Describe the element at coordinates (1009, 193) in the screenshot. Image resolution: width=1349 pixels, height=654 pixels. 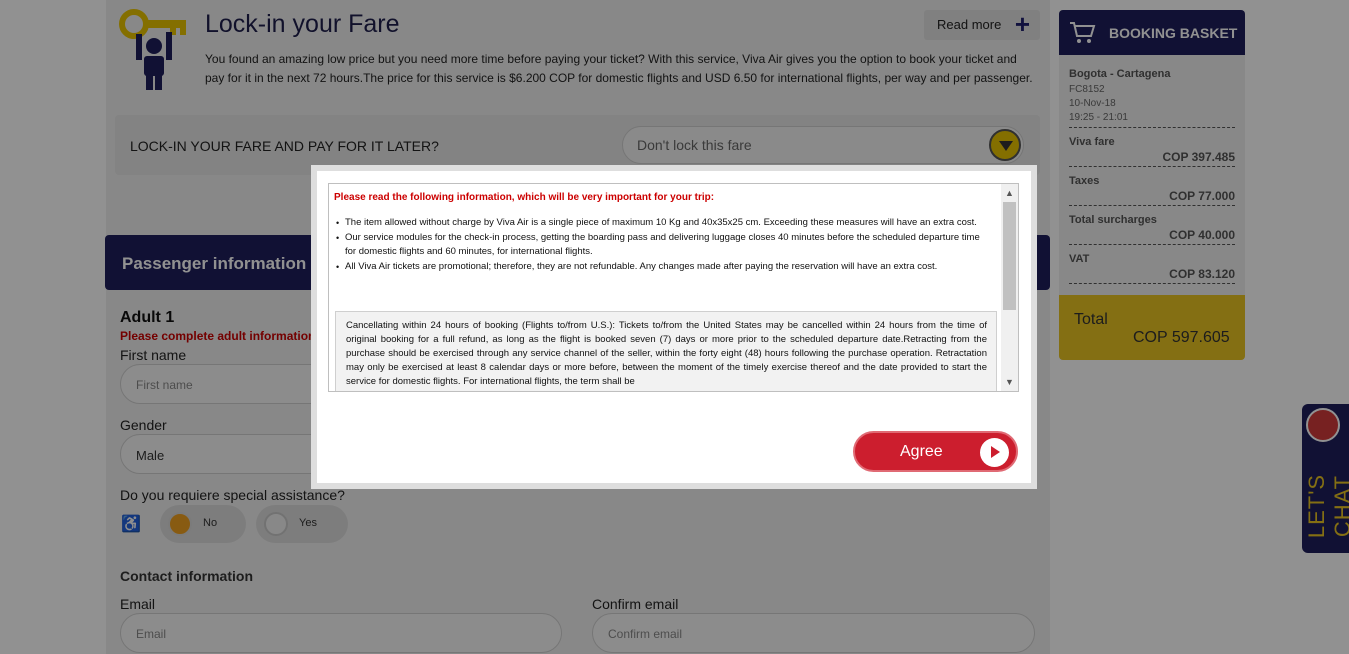
I see `scroll-up-icon: ▲` at that location.